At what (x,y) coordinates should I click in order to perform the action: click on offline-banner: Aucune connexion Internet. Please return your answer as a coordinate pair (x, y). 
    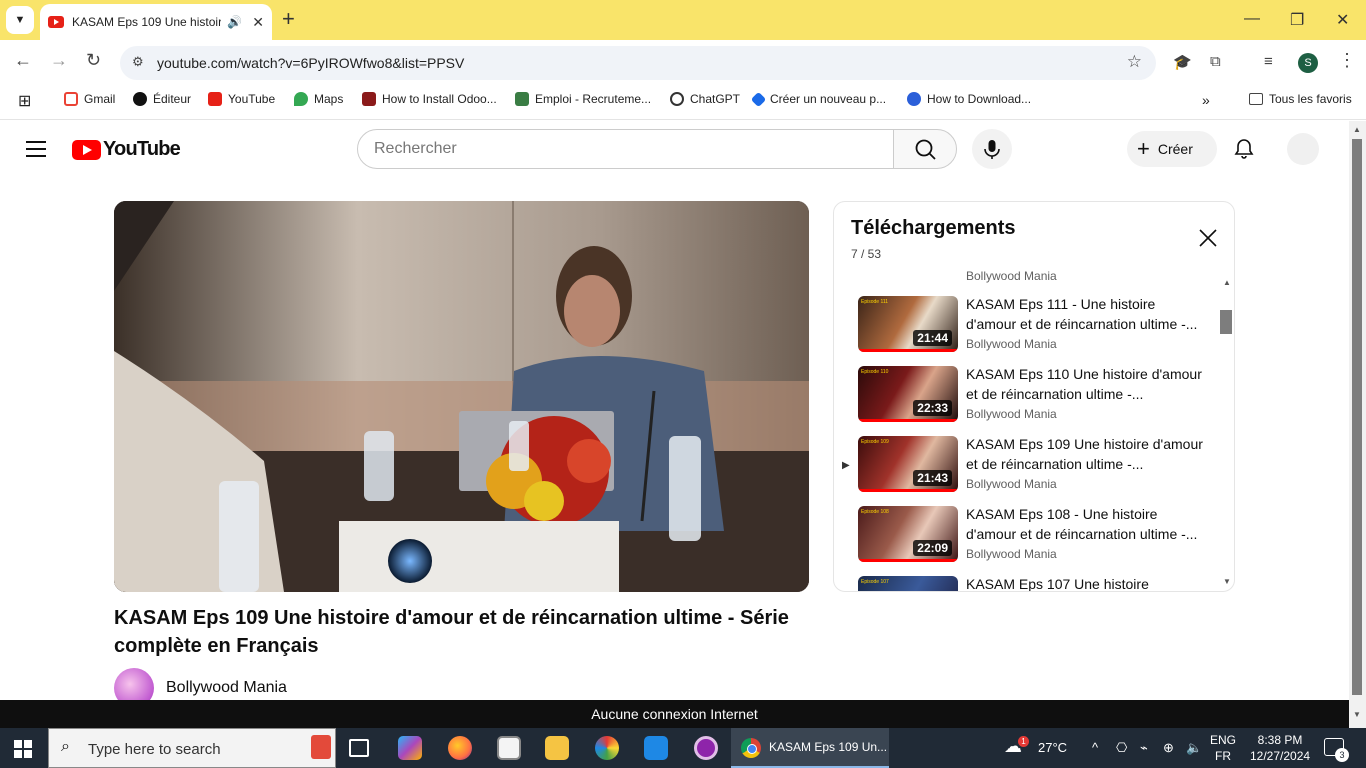
    Looking at the image, I should click on (674, 714).